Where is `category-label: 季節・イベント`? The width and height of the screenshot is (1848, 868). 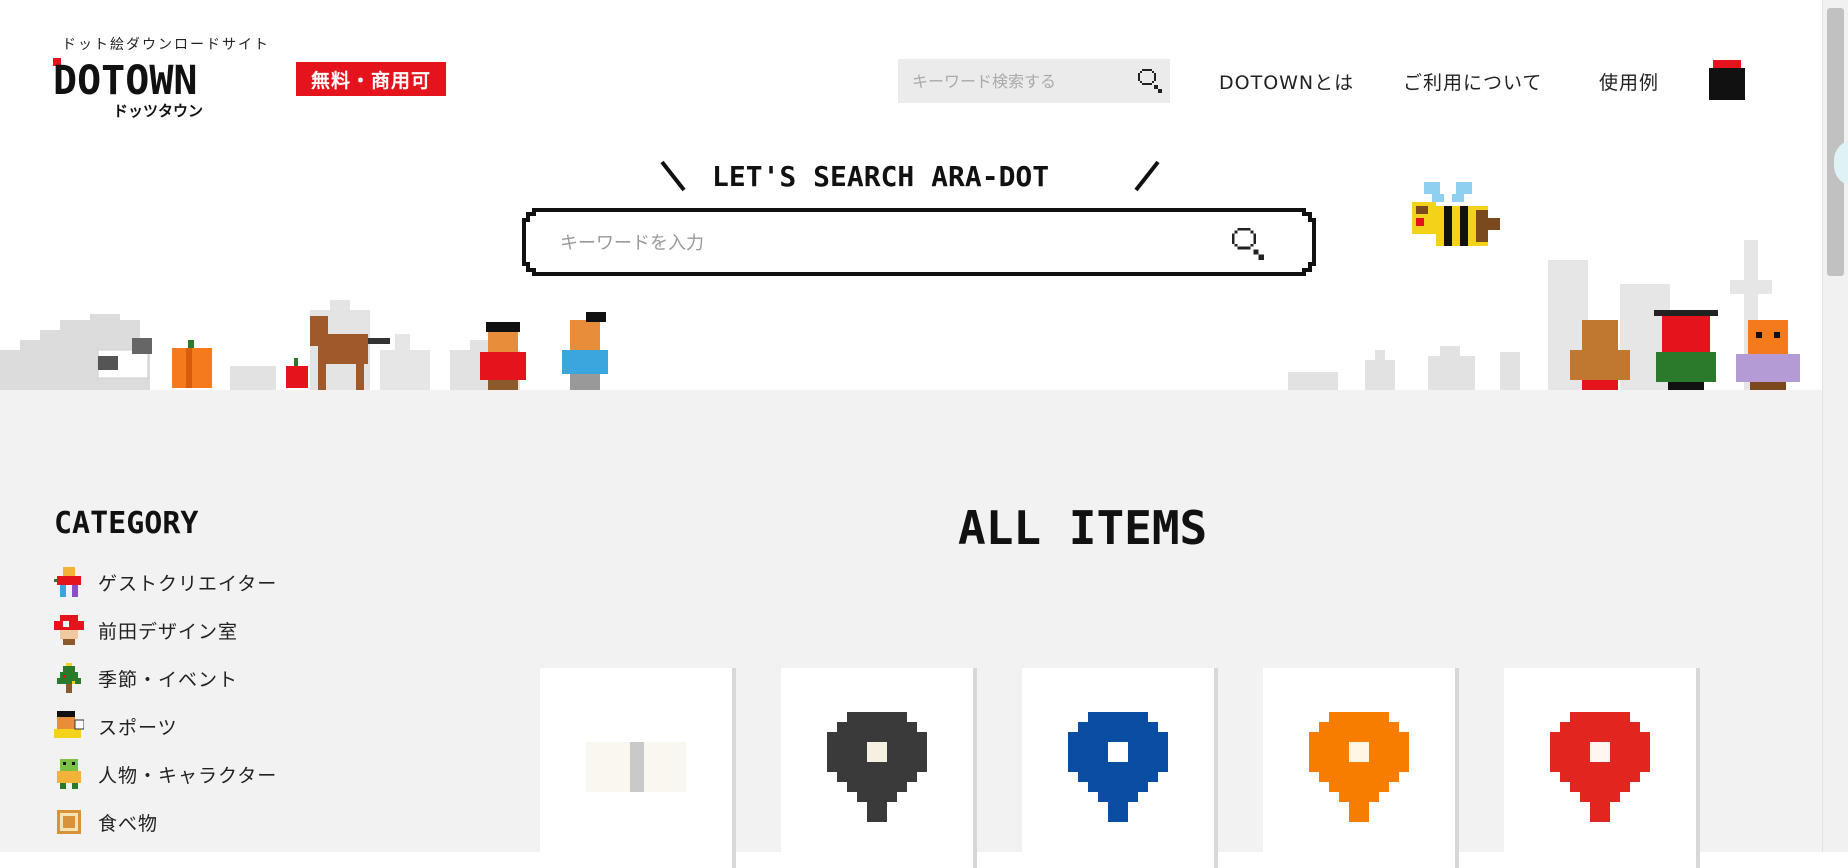 category-label: 季節・イベント is located at coordinates (168, 679).